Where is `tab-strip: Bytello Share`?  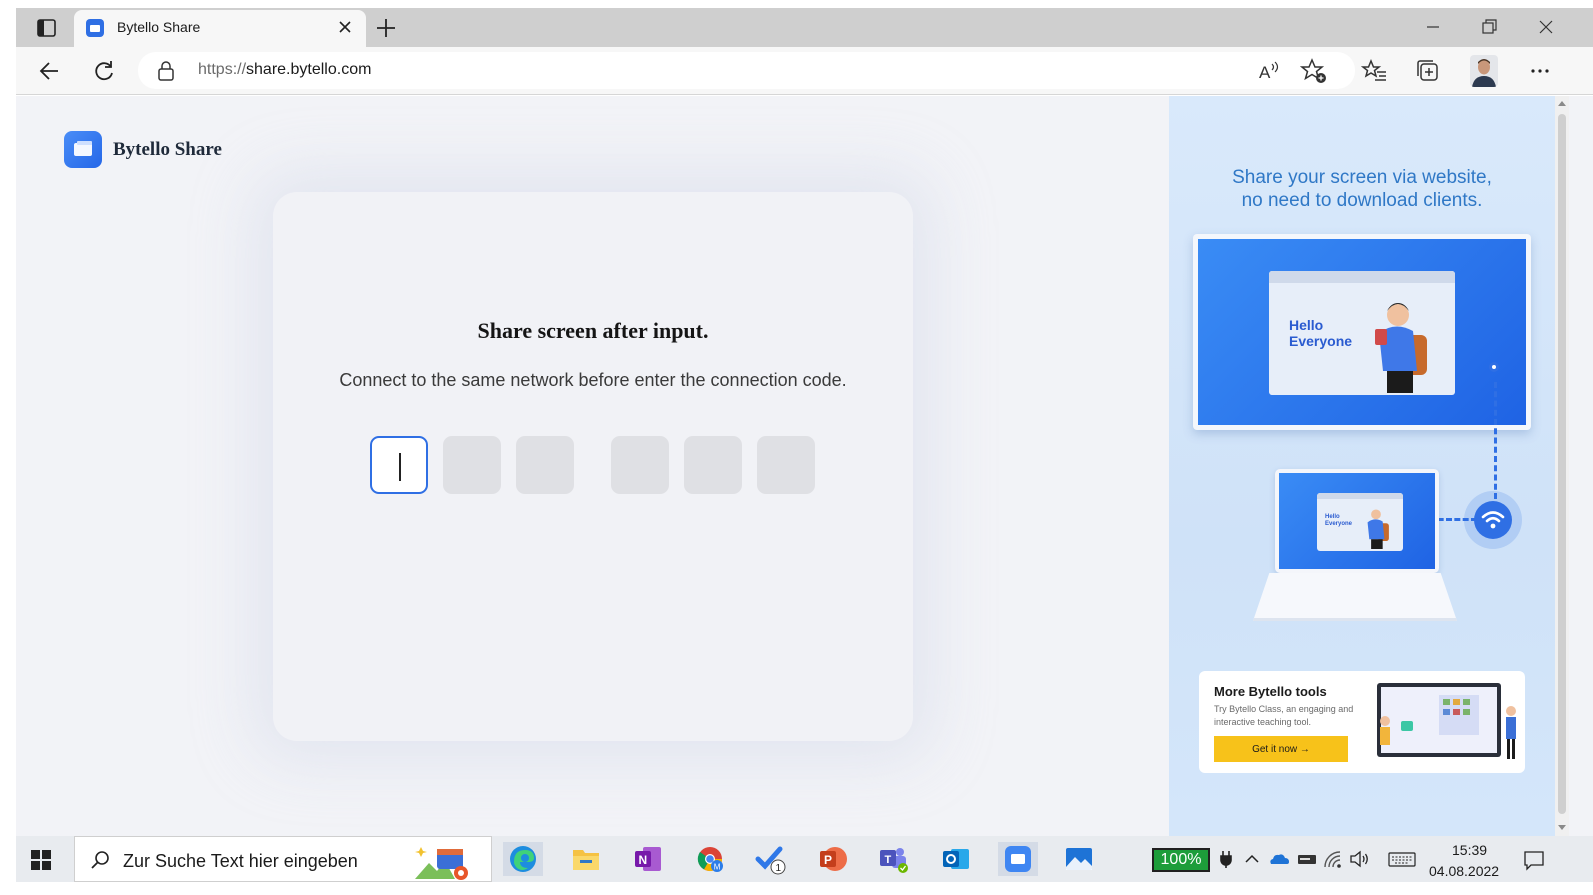 tab-strip: Bytello Share is located at coordinates (804, 27).